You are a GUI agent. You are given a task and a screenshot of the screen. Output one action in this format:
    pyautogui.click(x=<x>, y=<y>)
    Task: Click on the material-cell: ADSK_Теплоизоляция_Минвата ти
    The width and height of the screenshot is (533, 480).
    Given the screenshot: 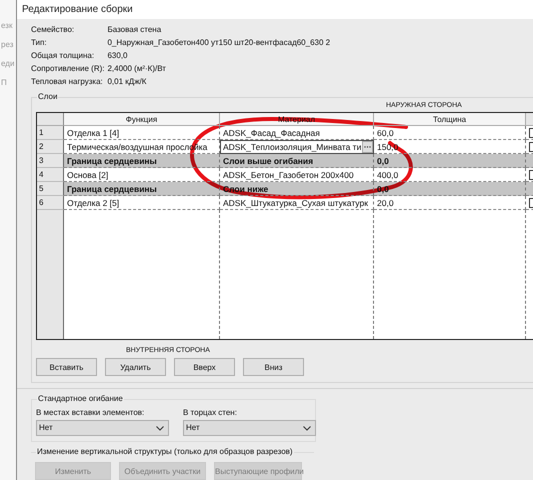 What is the action you would take?
    pyautogui.click(x=297, y=147)
    